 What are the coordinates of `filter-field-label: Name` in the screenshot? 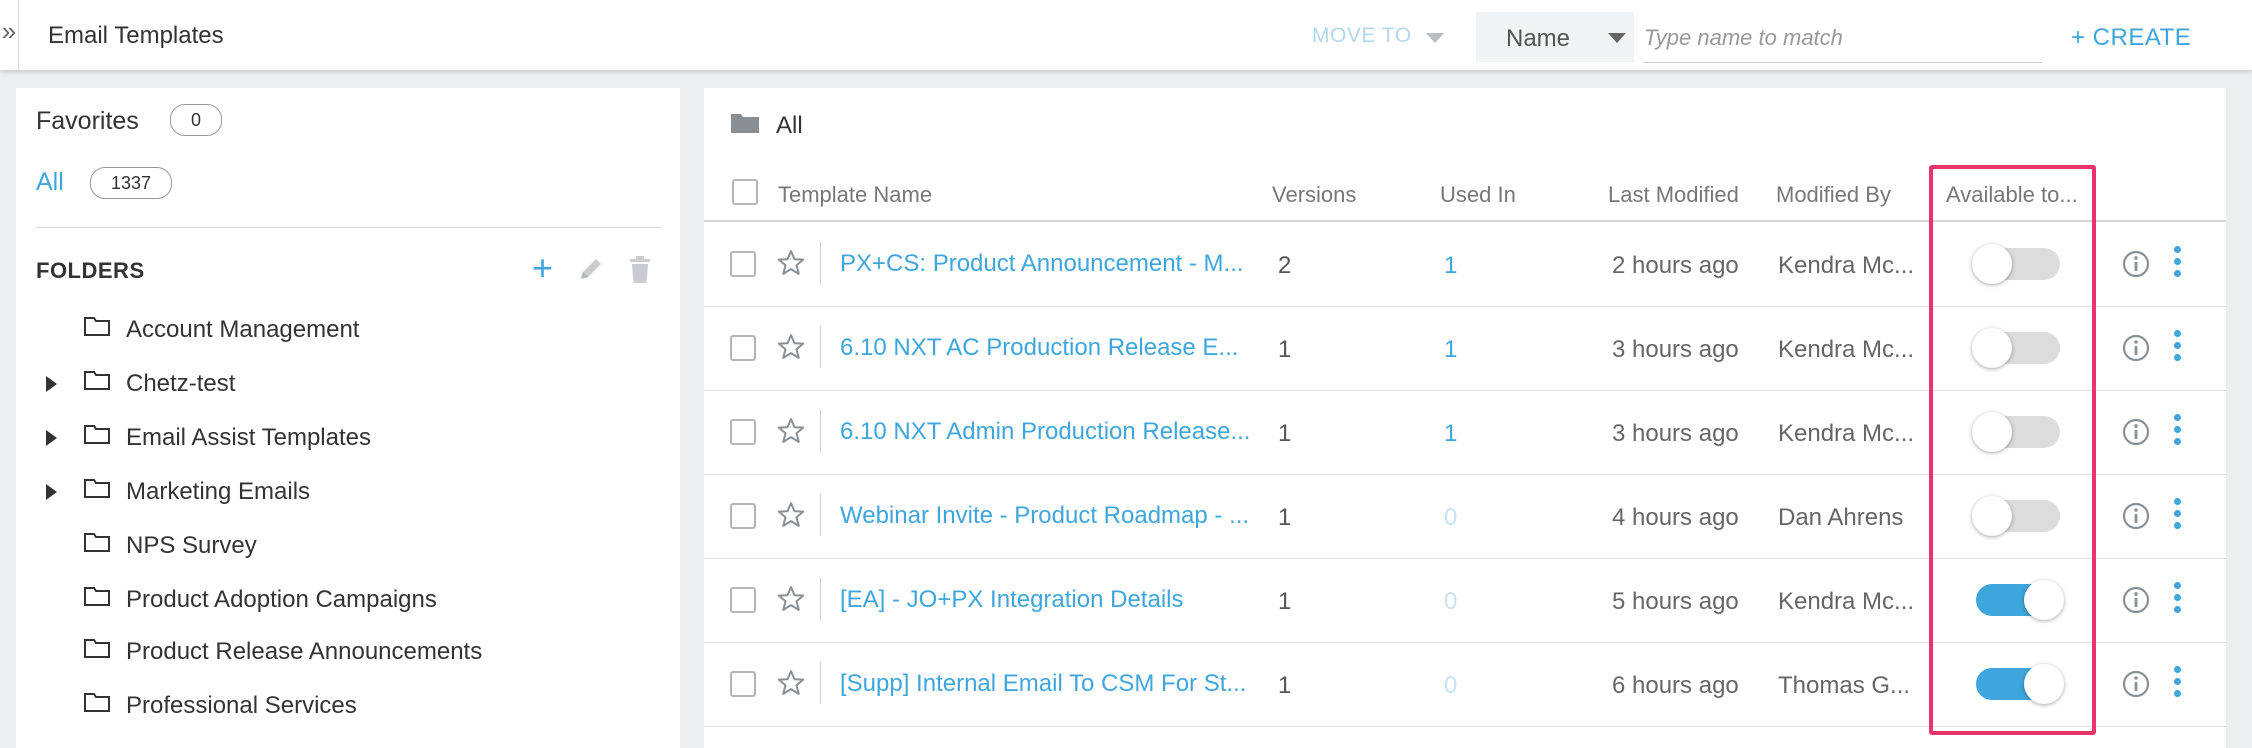 It's located at (1538, 38).